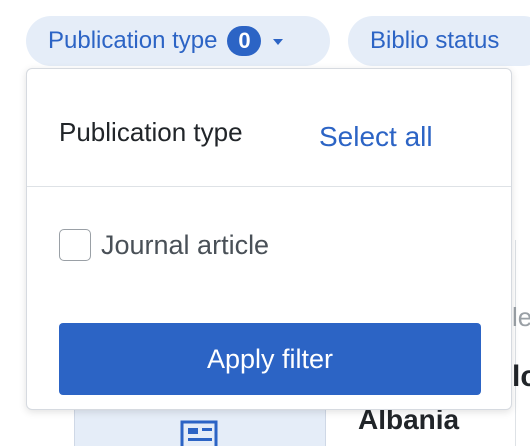 The width and height of the screenshot is (530, 446). What do you see at coordinates (521, 317) in the screenshot?
I see `truncated-text-fragment: le` at bounding box center [521, 317].